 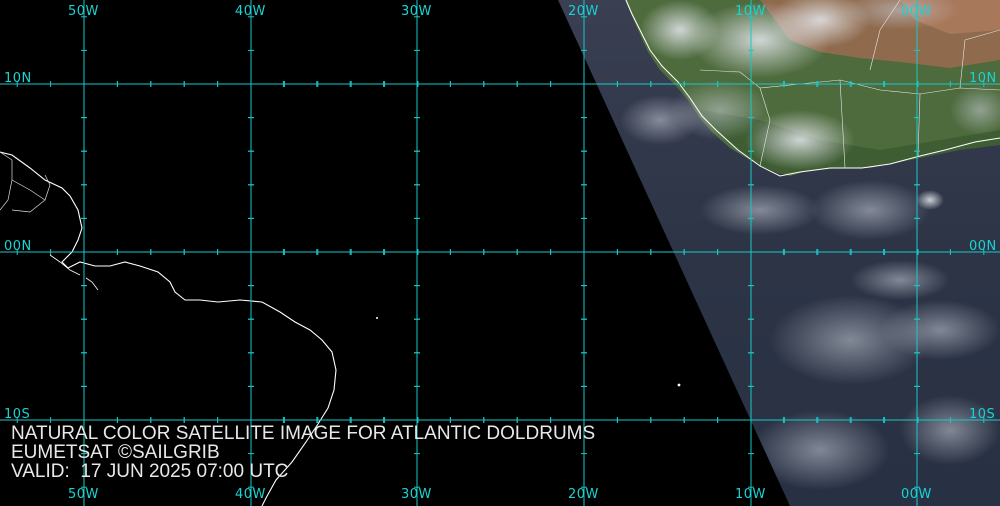 What do you see at coordinates (983, 78) in the screenshot?
I see `lat-label-10n-right: 10N` at bounding box center [983, 78].